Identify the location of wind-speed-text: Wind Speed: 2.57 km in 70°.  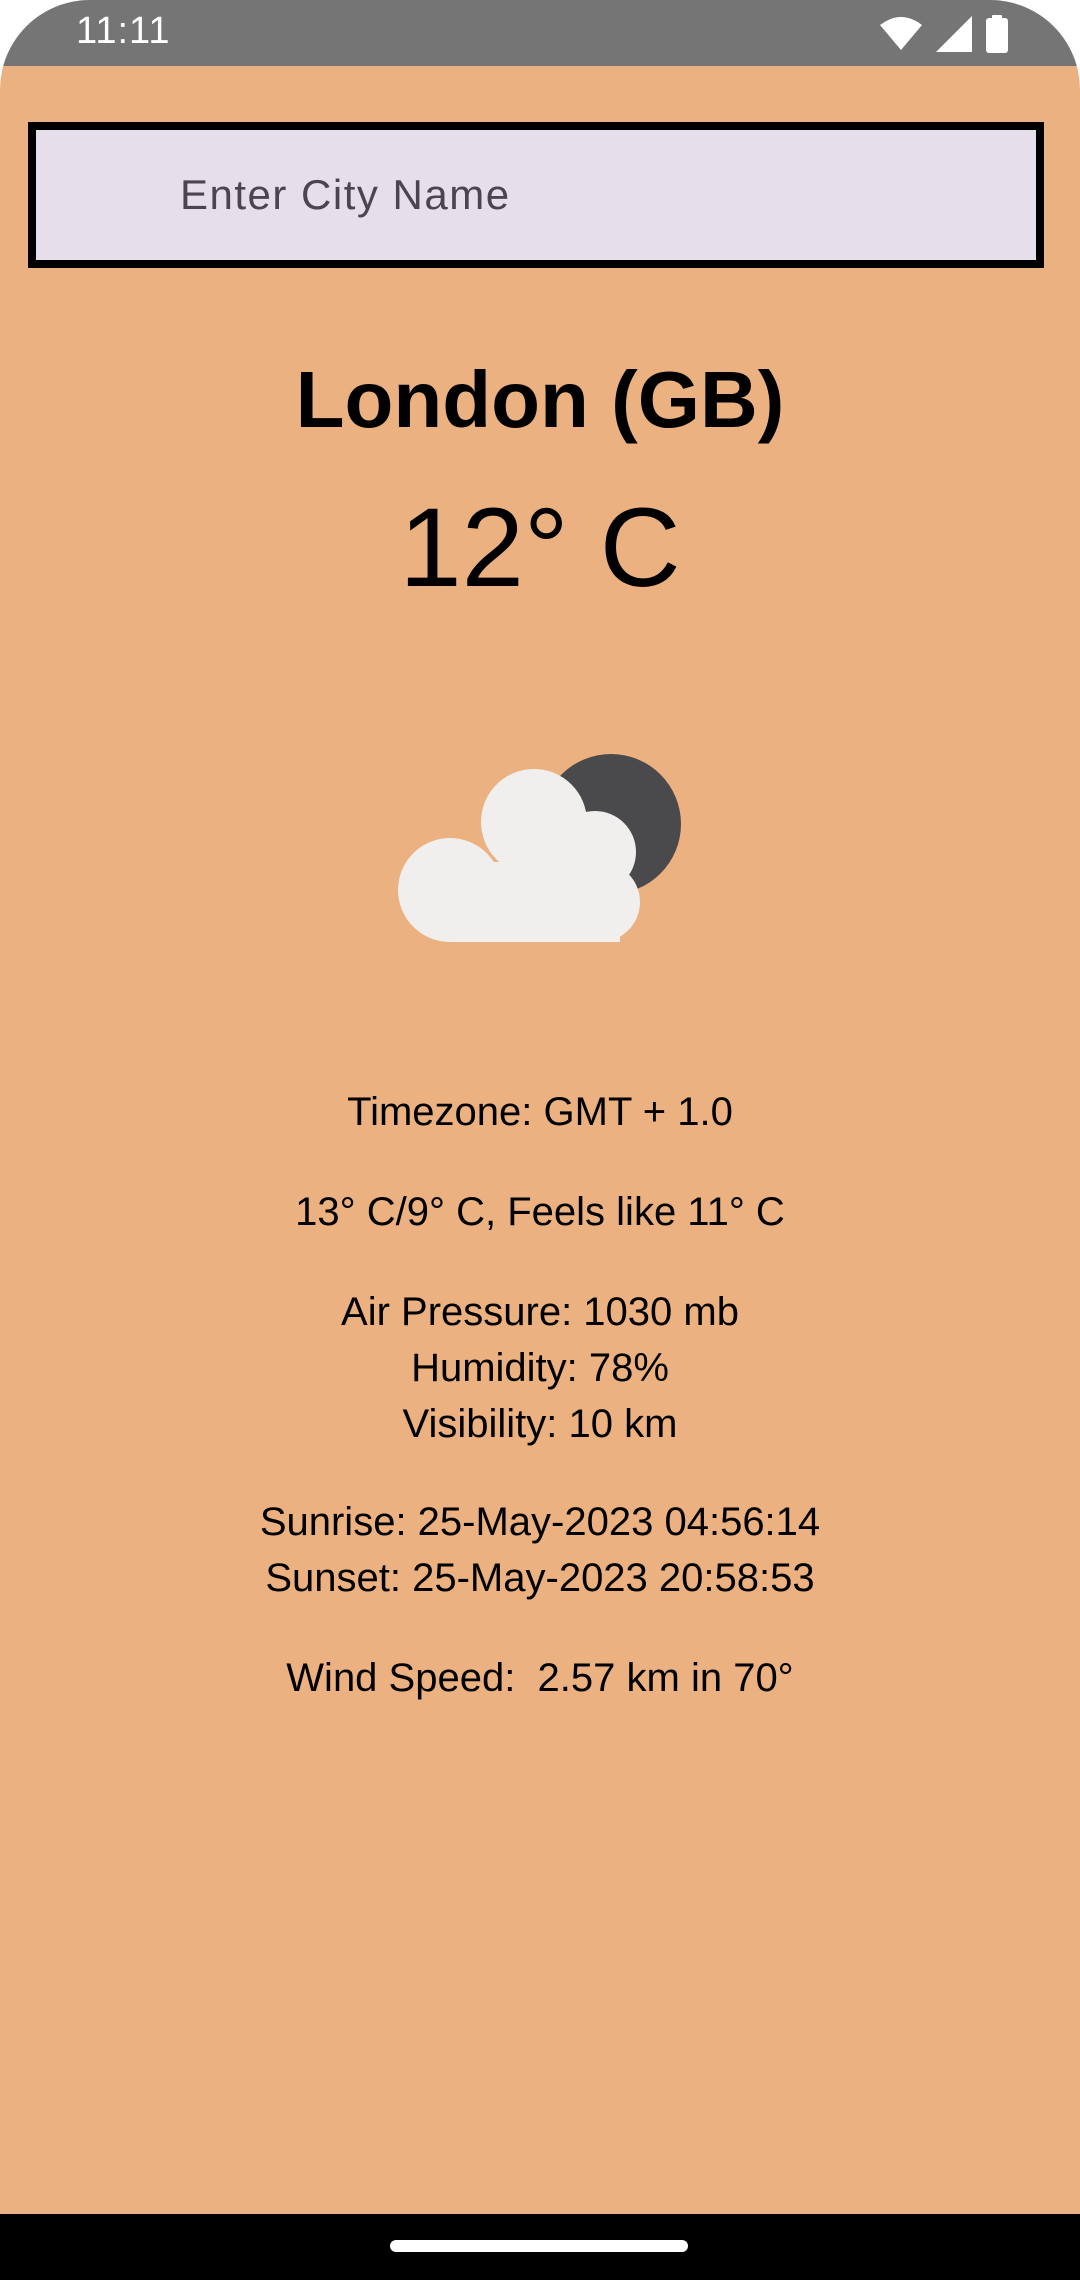
(540, 1678).